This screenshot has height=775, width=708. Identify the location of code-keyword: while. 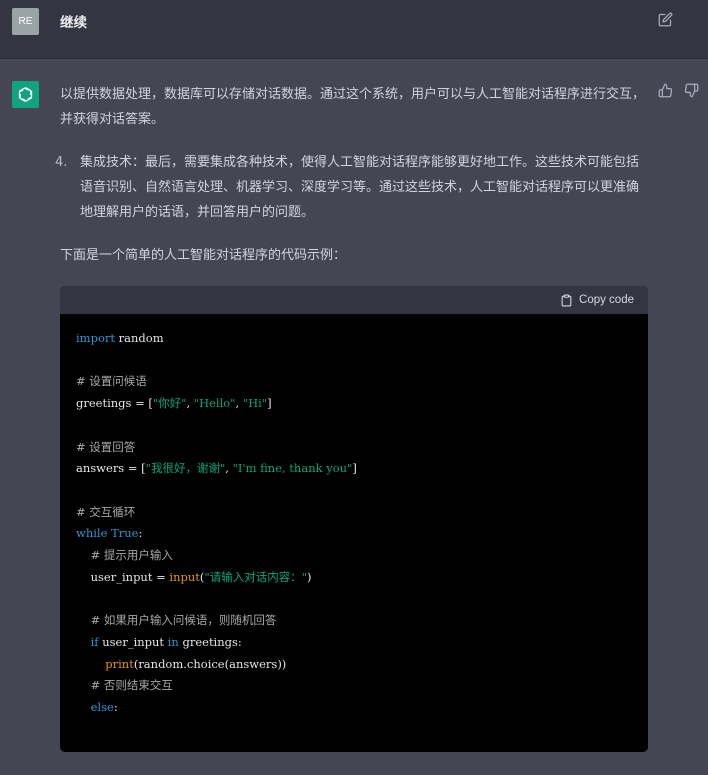
(92, 533).